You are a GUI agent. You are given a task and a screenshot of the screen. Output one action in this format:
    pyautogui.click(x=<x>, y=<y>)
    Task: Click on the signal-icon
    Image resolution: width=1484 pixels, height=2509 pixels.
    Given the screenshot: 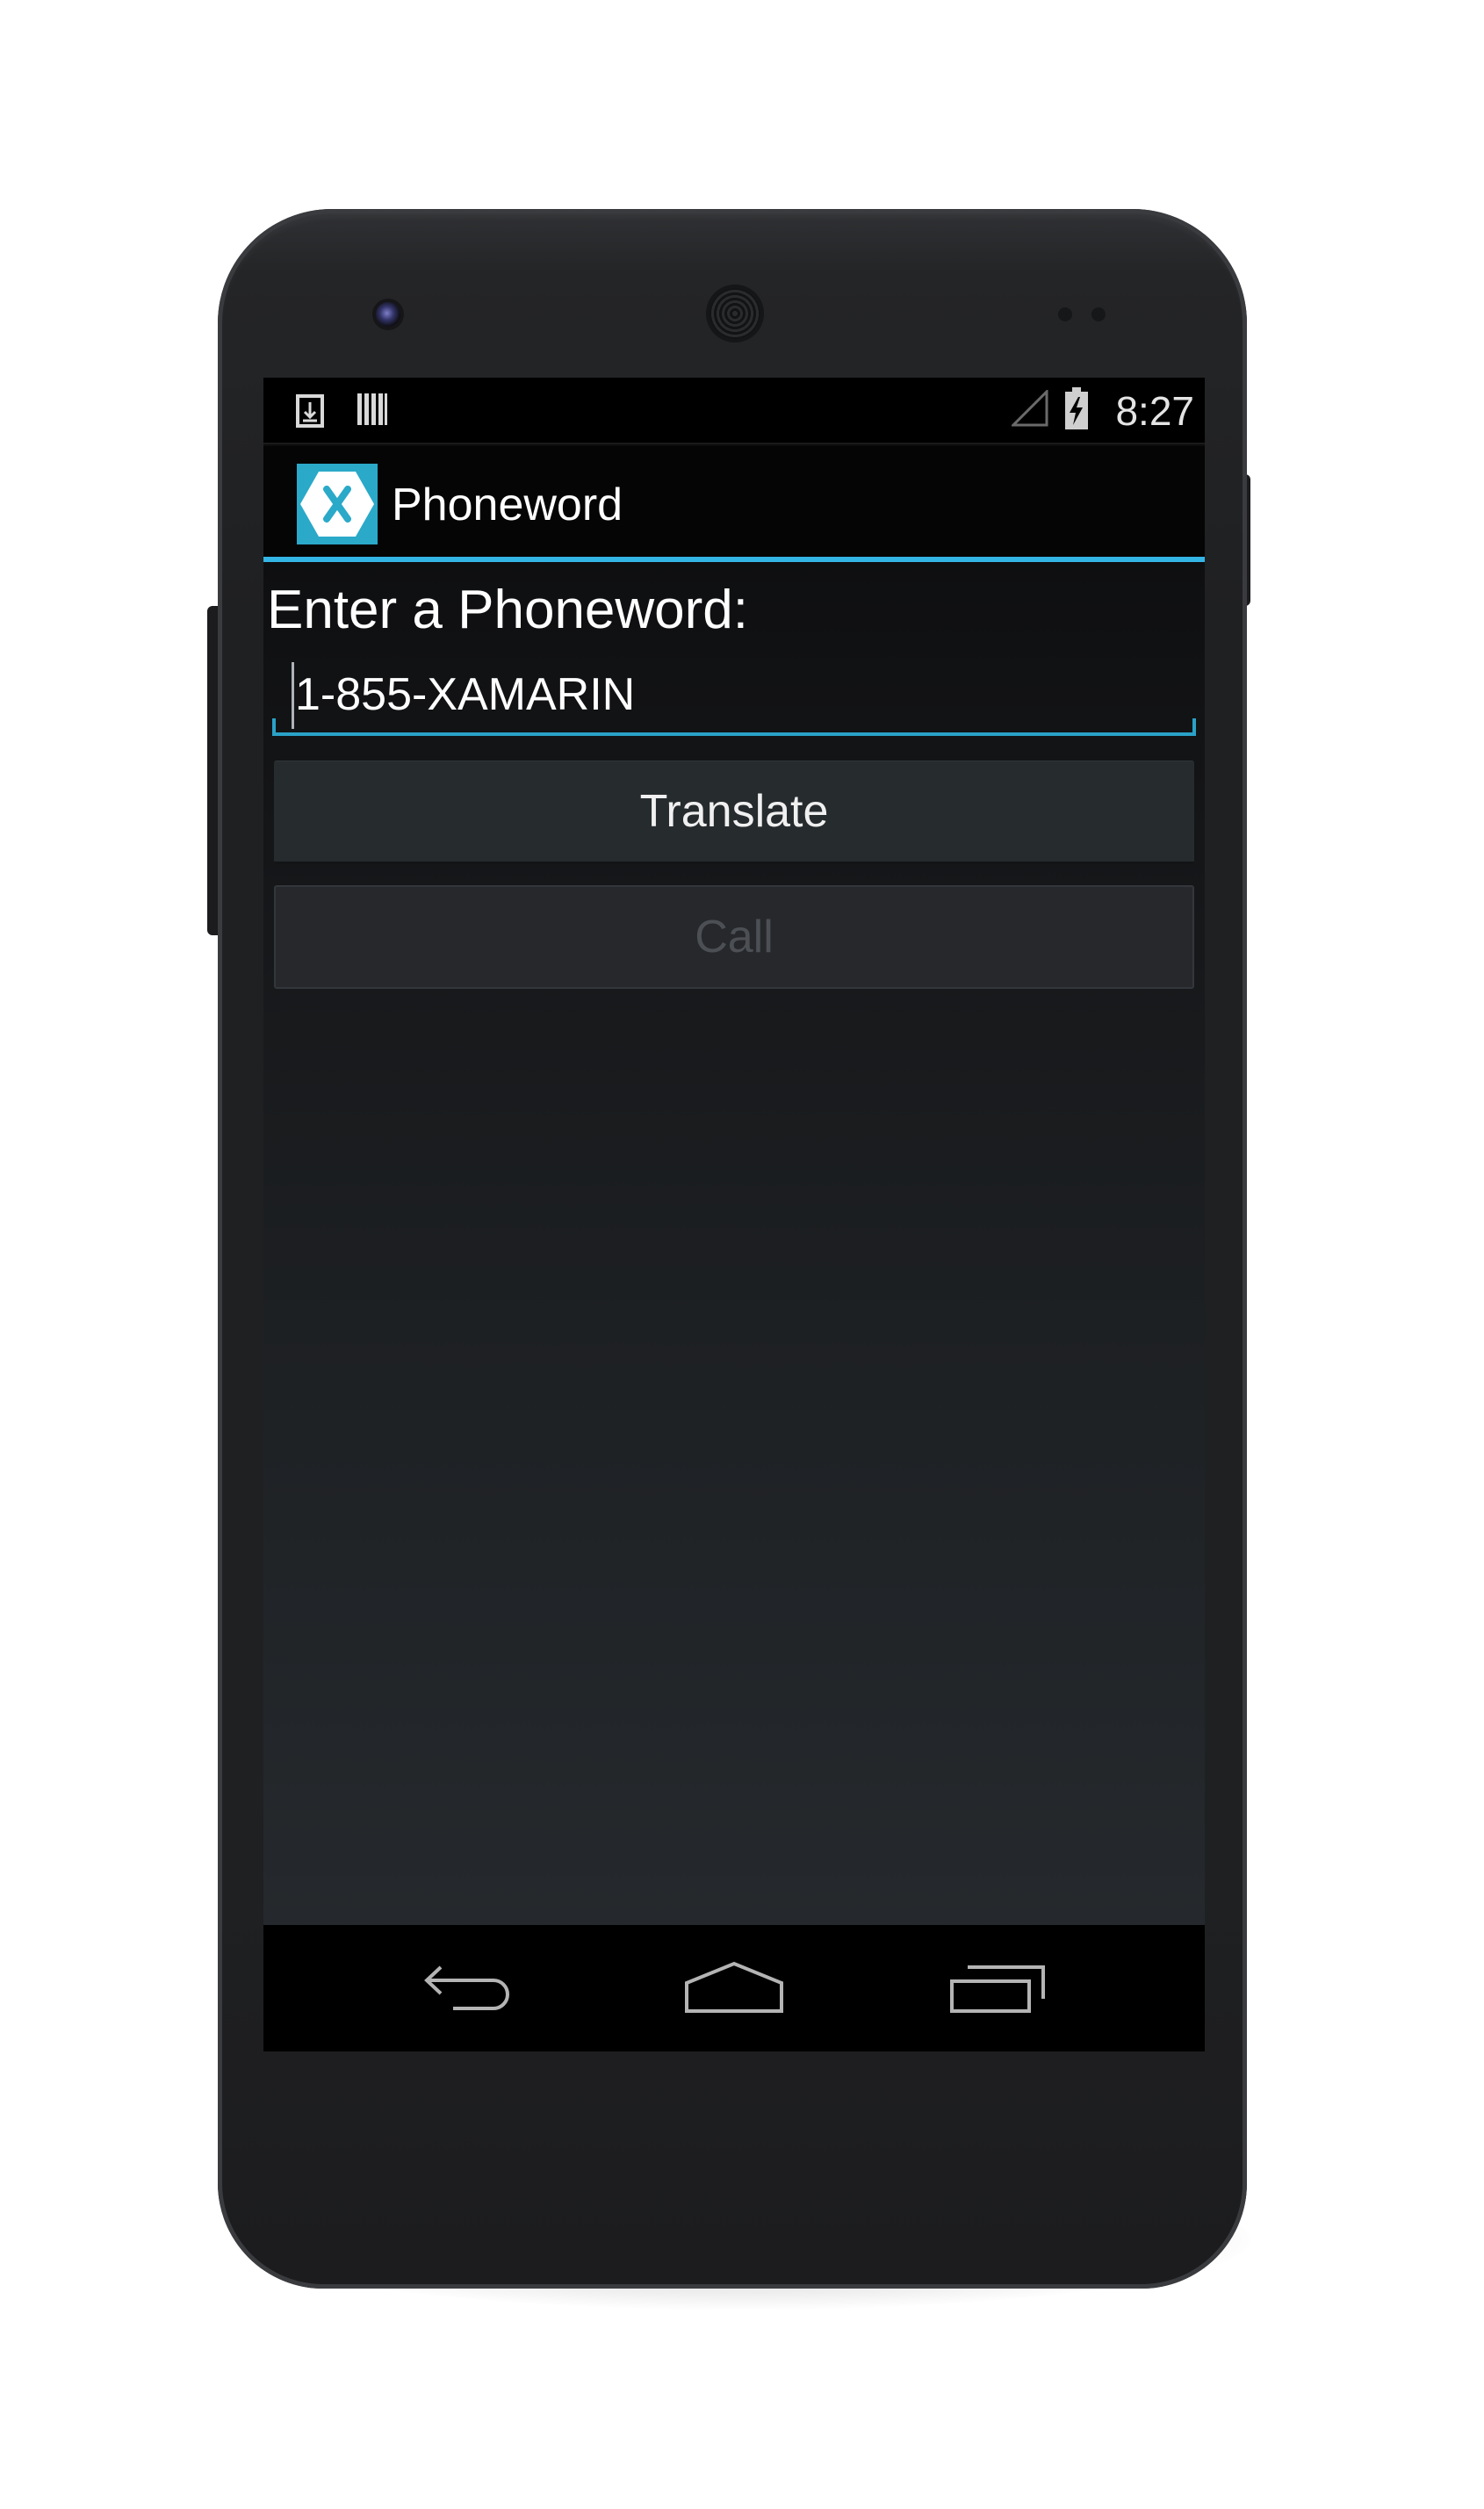 What is the action you would take?
    pyautogui.click(x=1029, y=407)
    